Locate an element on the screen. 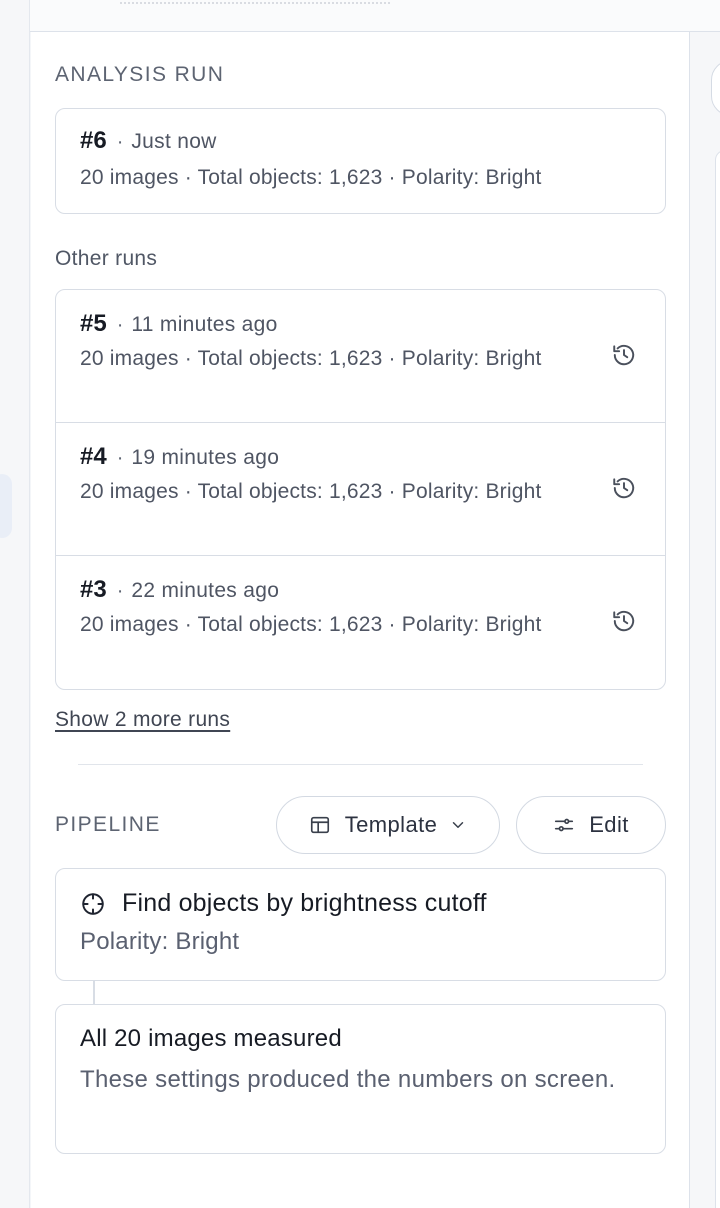 The width and height of the screenshot is (720, 1208). run-number: #4 is located at coordinates (93, 456).